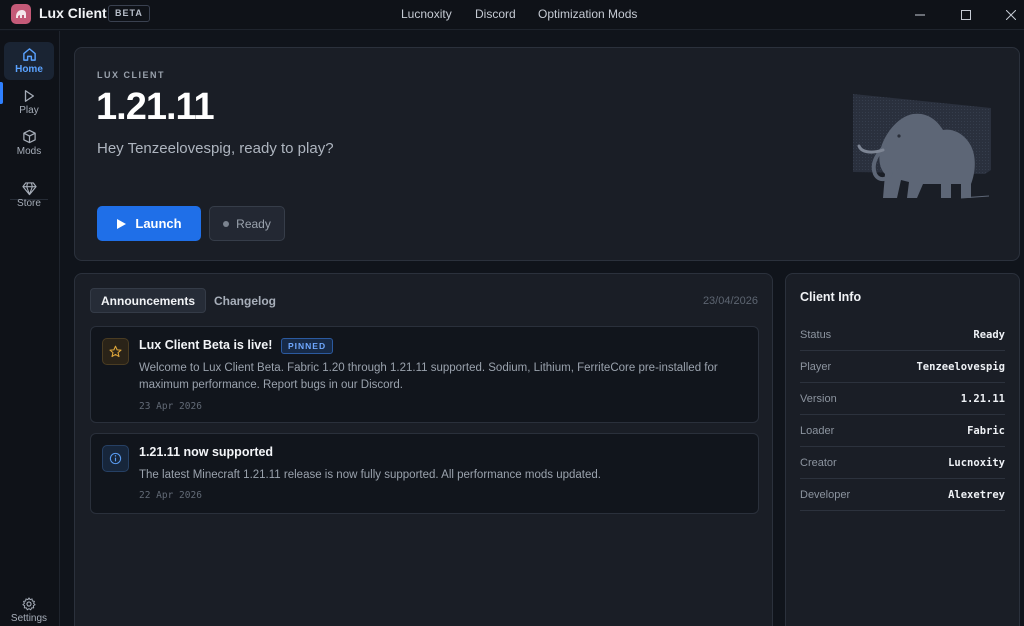 The width and height of the screenshot is (1024, 626). I want to click on info-value: Lucnoxity, so click(976, 462).